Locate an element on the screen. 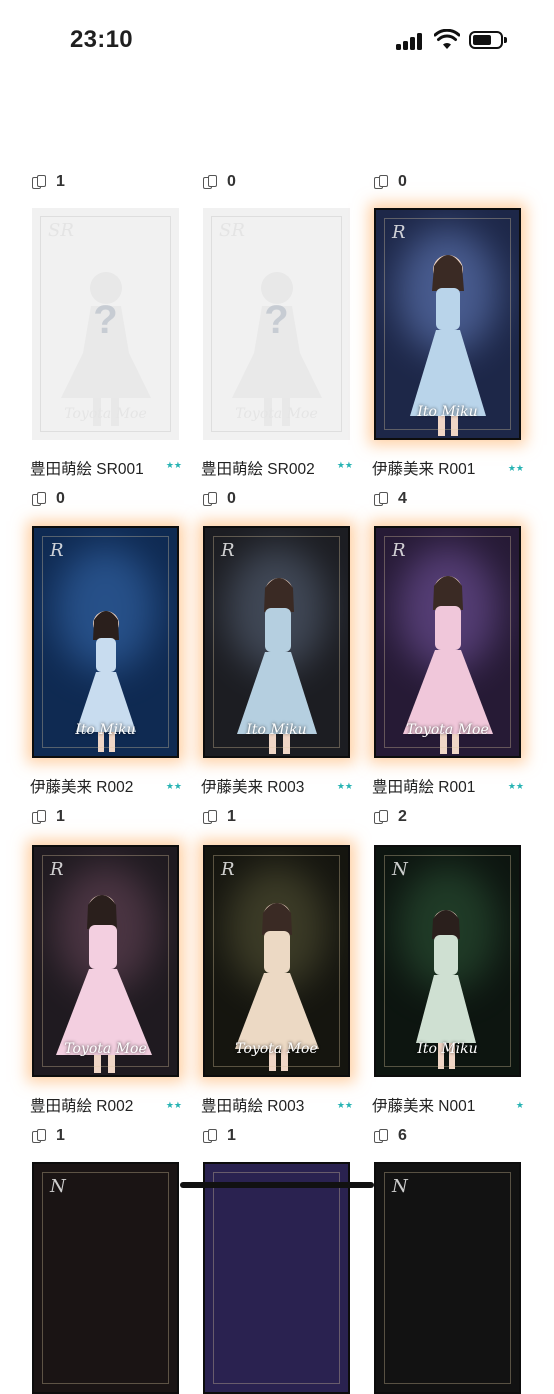 Image resolution: width=554 pixels, height=1394 pixels. card-name: 豊田萌絵 SR002 is located at coordinates (258, 469).